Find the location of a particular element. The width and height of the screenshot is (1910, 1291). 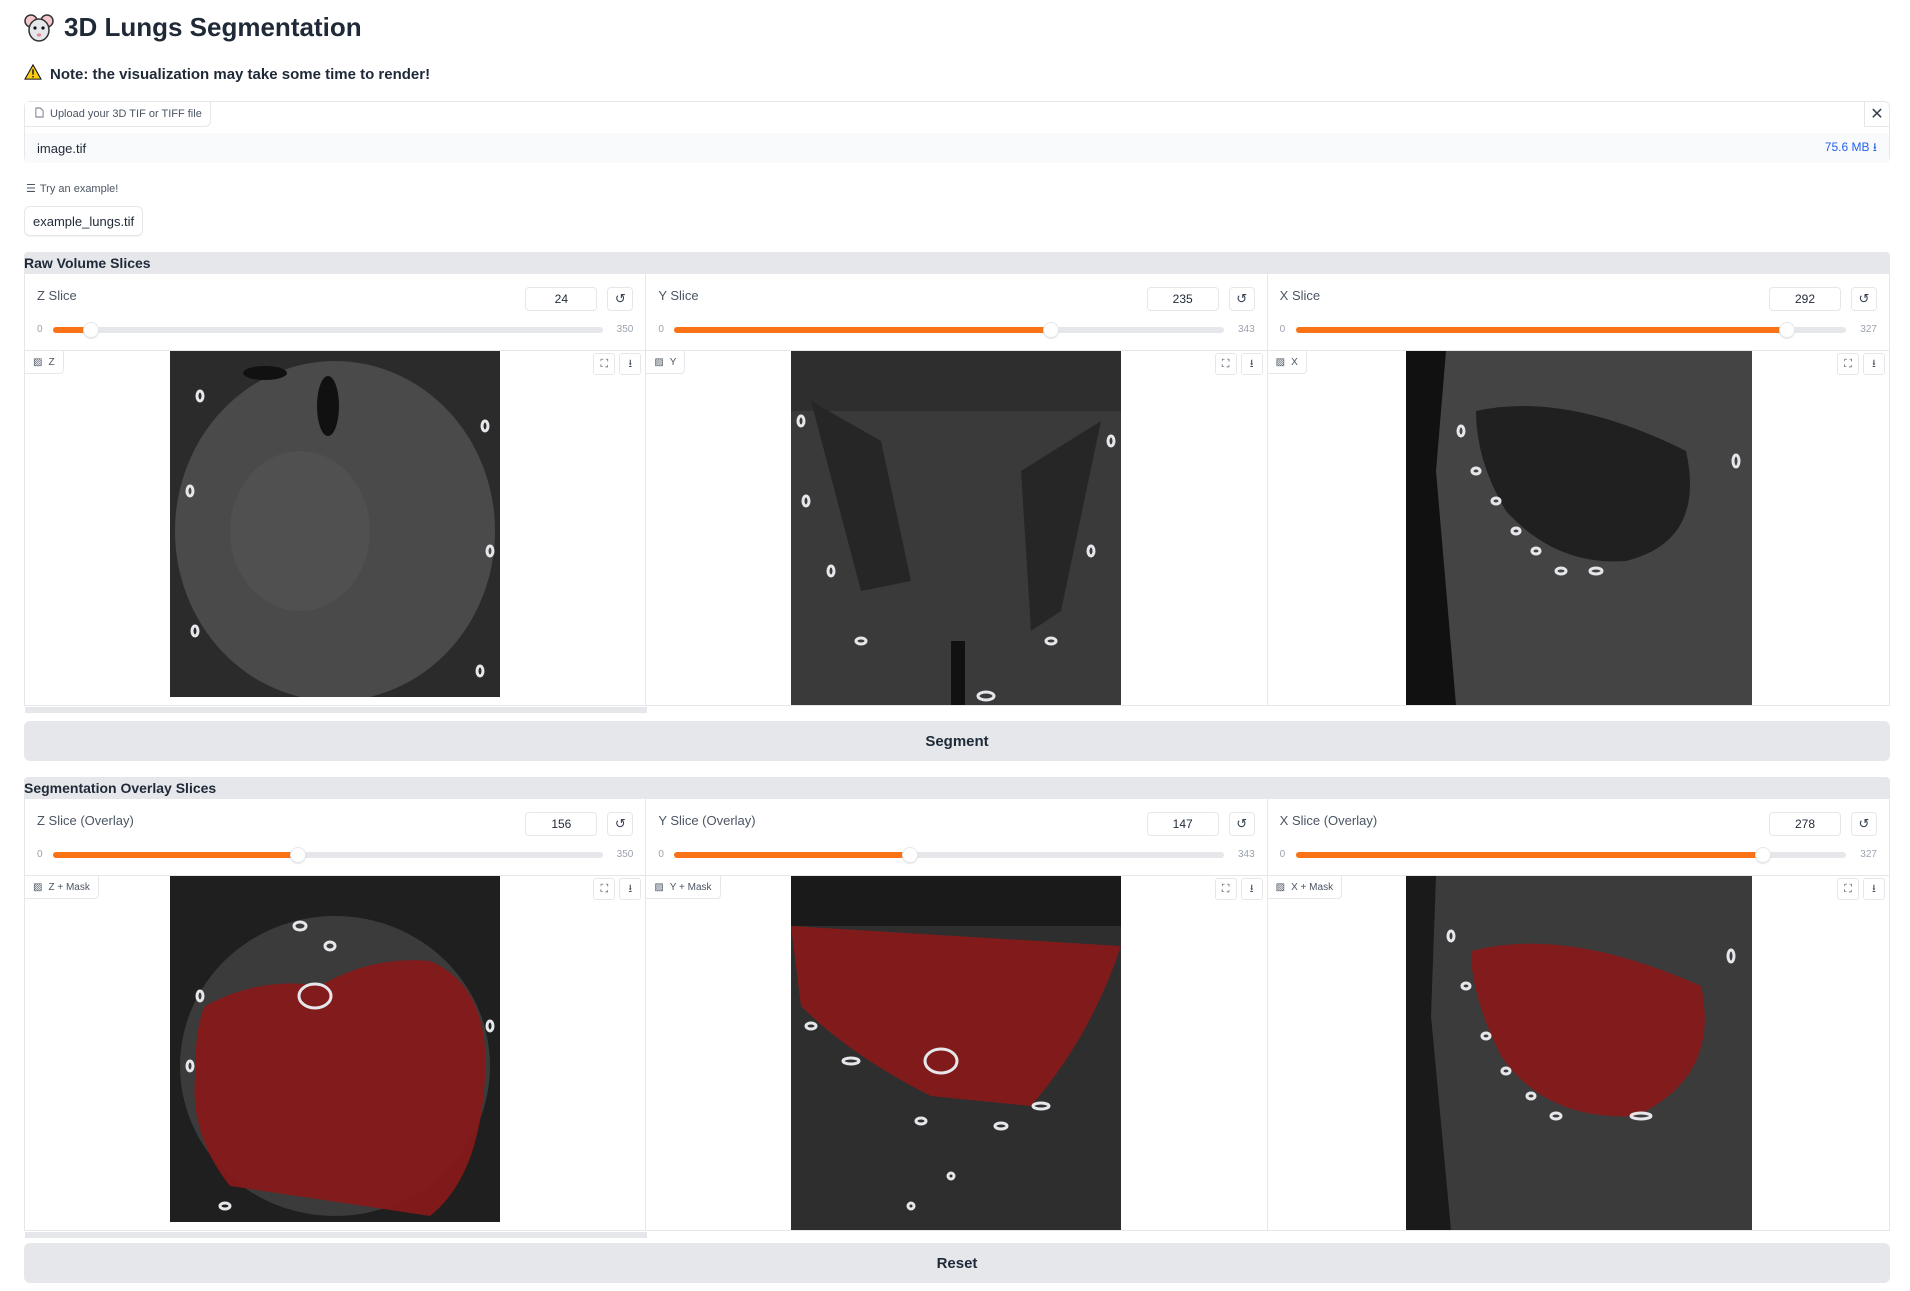

x-slice-slider: X Slice 292 ↺ 0 327 is located at coordinates (1578, 312).